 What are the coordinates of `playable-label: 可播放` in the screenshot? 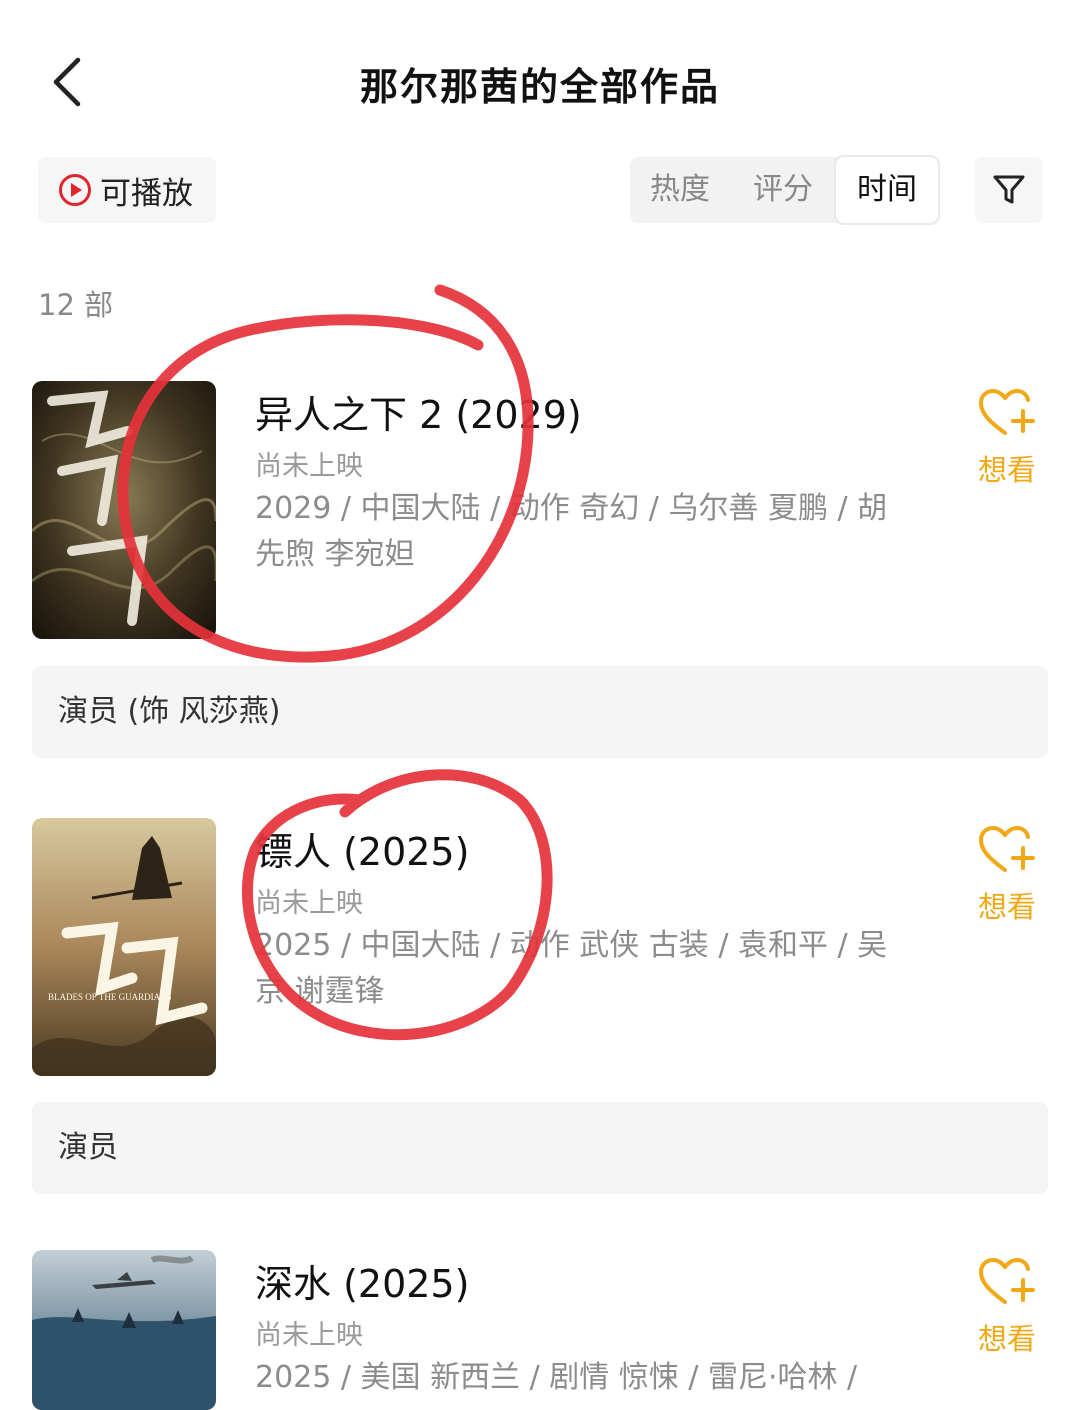 It's located at (146, 193).